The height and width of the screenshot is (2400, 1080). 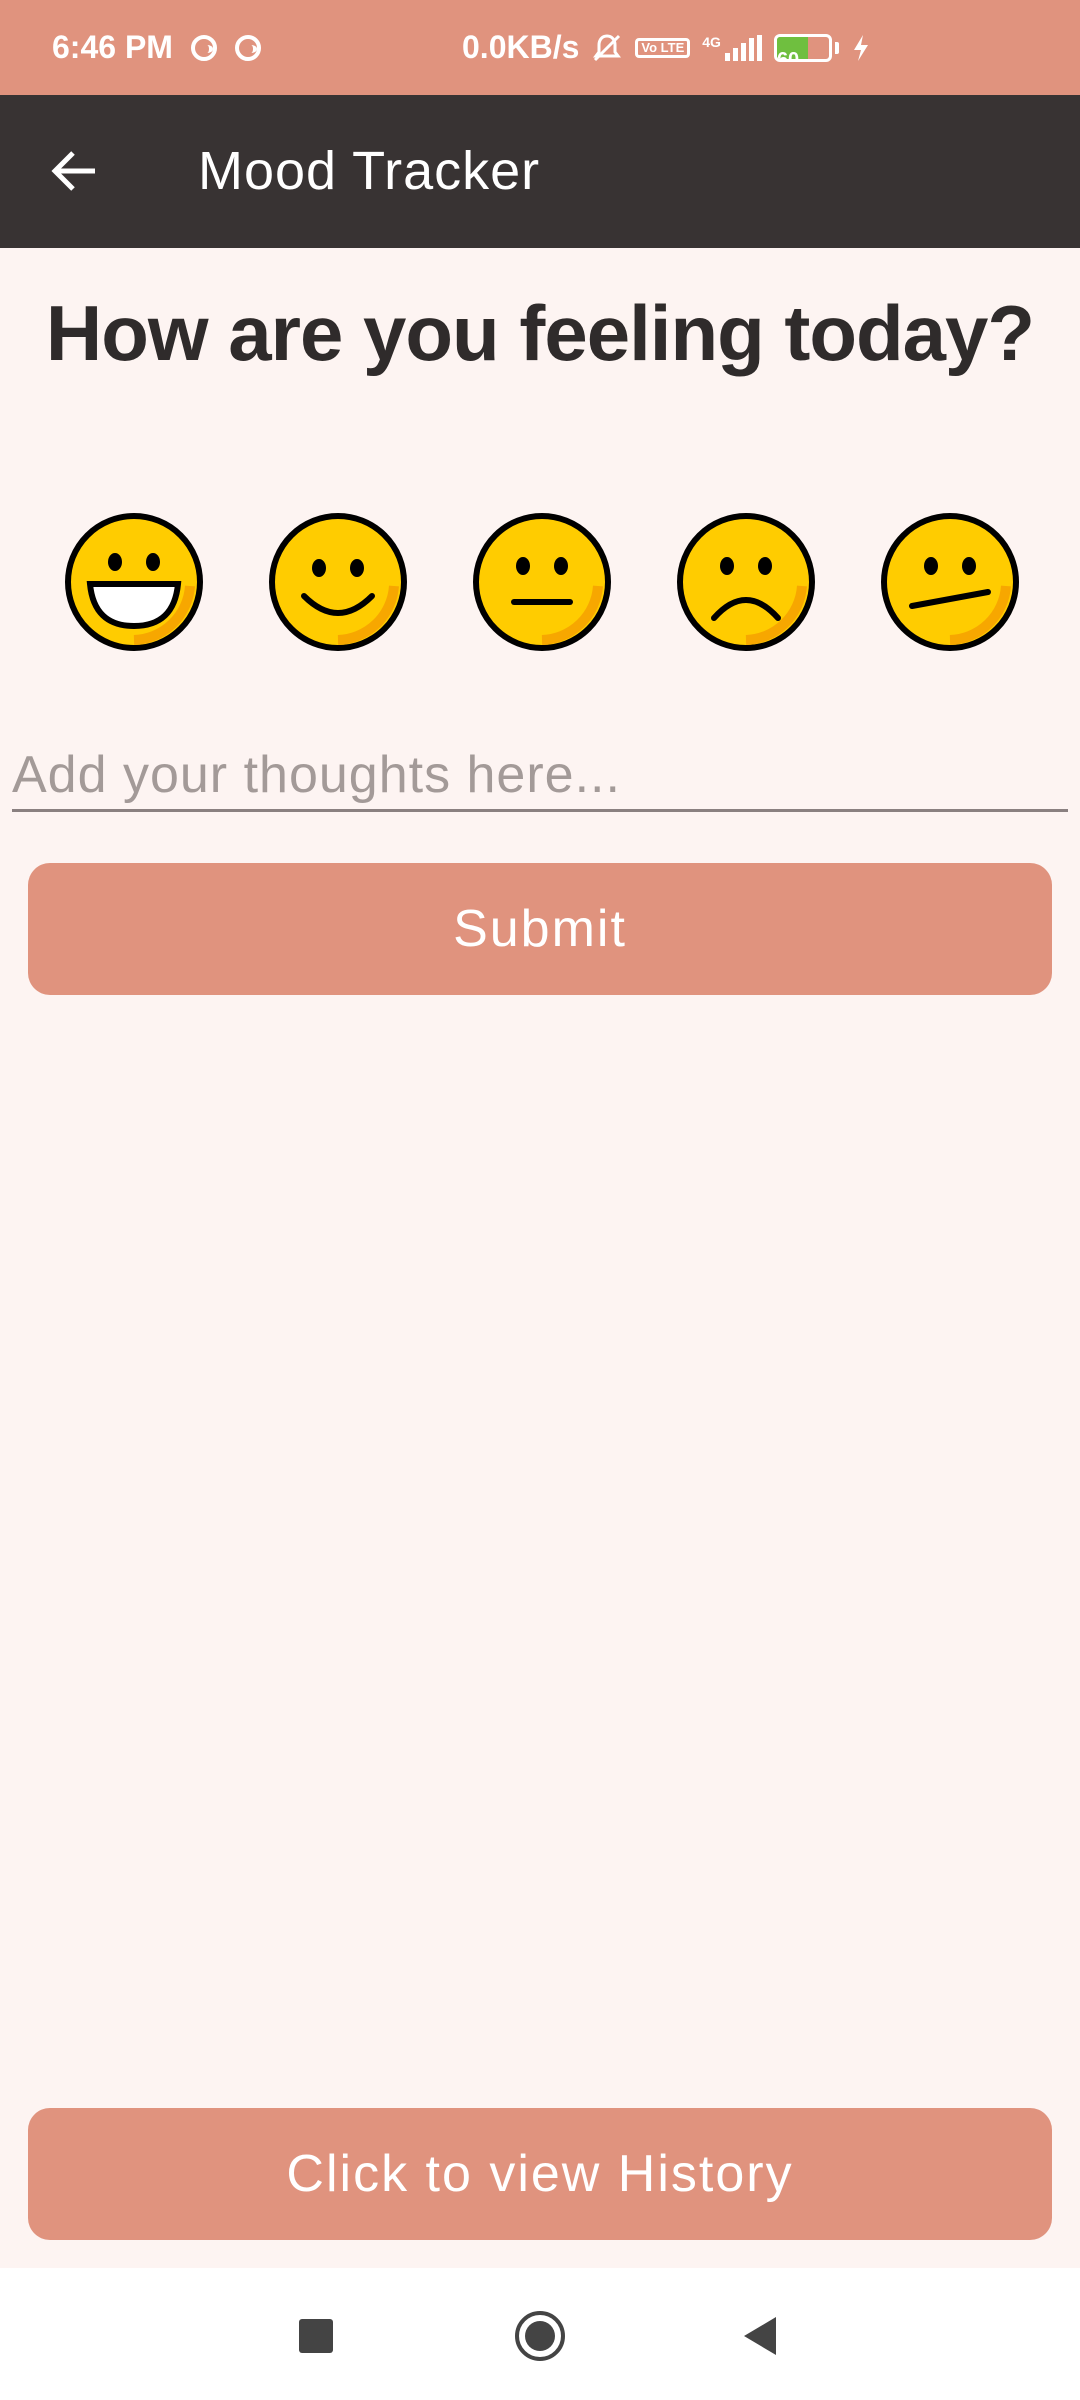 I want to click on battery-level: 60, so click(x=788, y=55).